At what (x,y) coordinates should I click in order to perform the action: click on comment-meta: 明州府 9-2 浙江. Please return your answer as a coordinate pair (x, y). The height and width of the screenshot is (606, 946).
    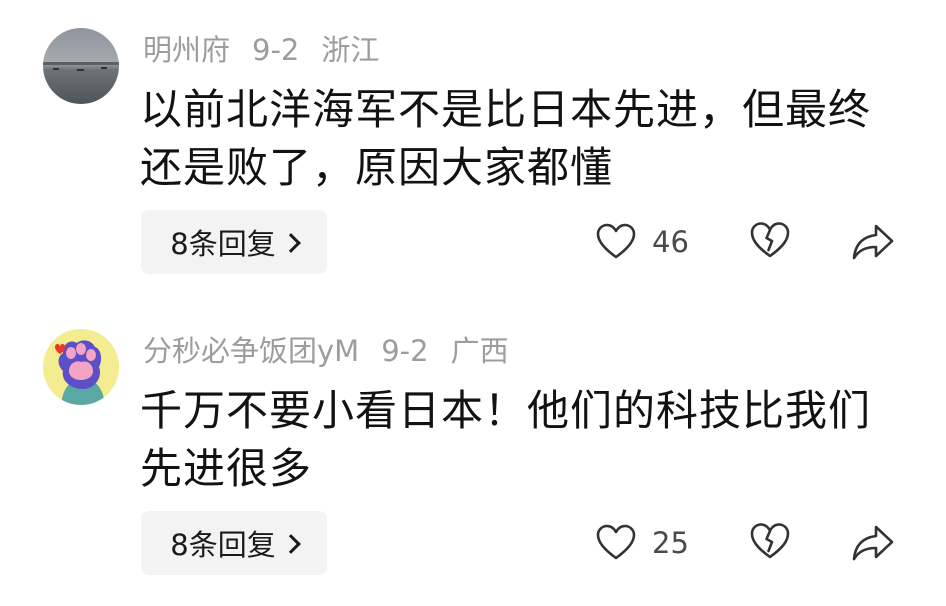
    Looking at the image, I should click on (261, 50).